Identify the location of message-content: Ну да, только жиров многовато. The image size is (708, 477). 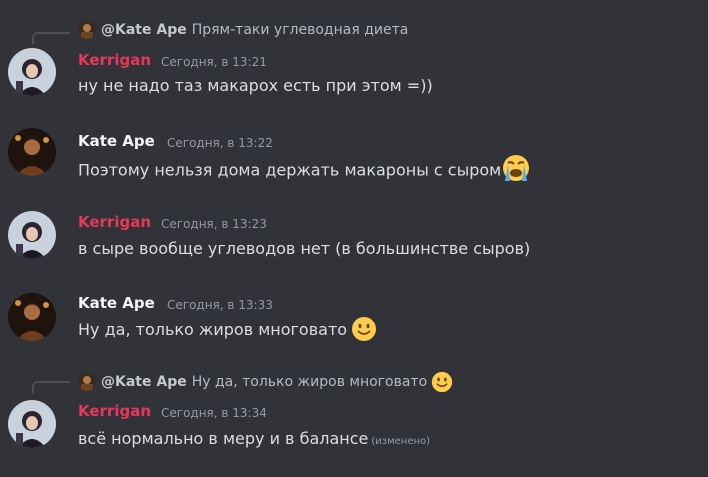
(227, 329).